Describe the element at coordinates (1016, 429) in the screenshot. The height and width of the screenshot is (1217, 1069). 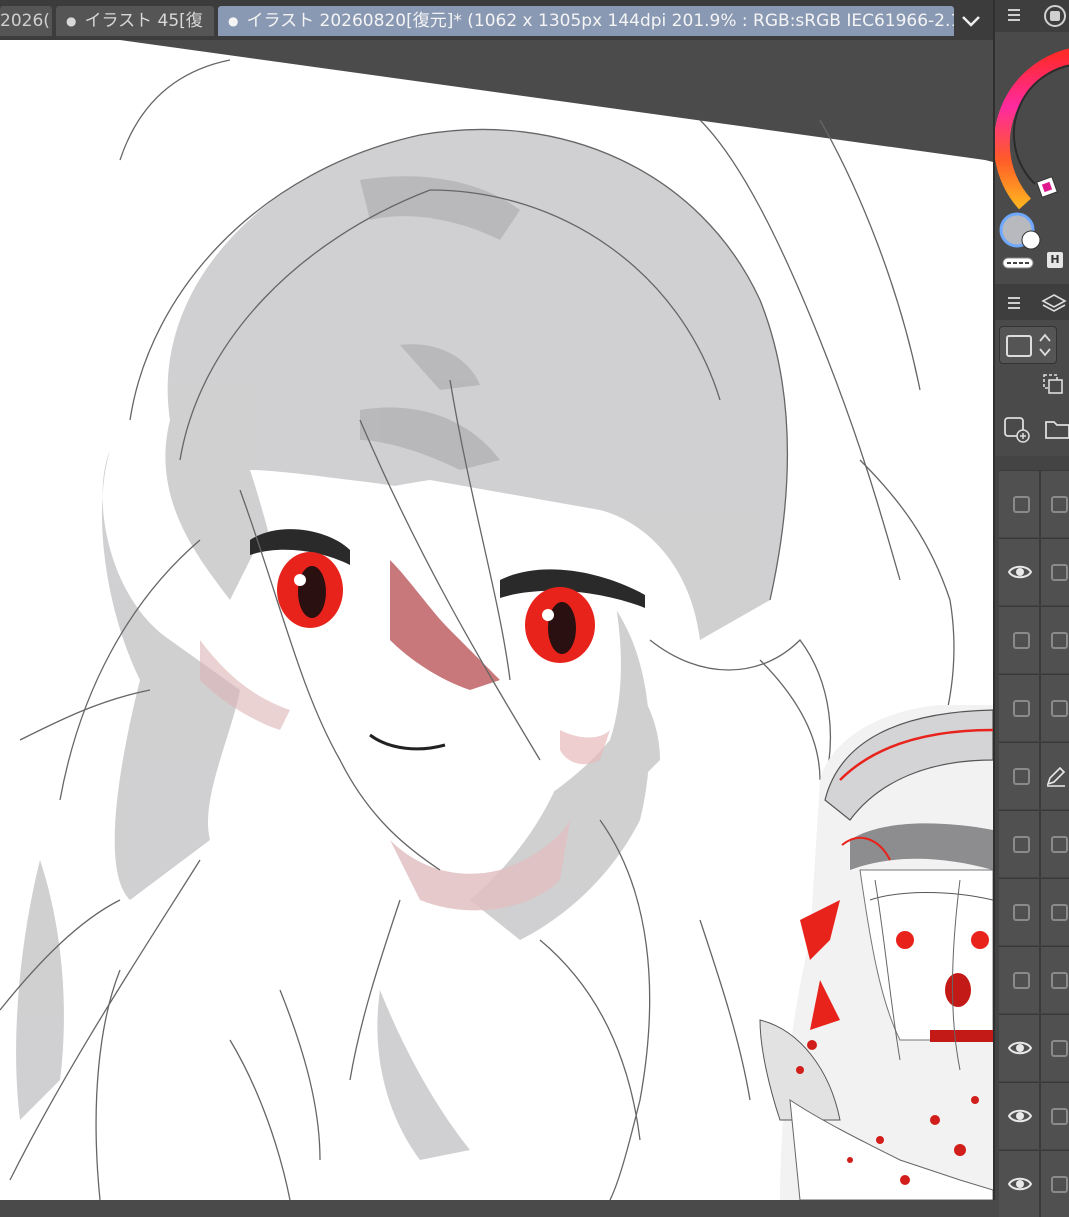
I see `new-layer-icon` at that location.